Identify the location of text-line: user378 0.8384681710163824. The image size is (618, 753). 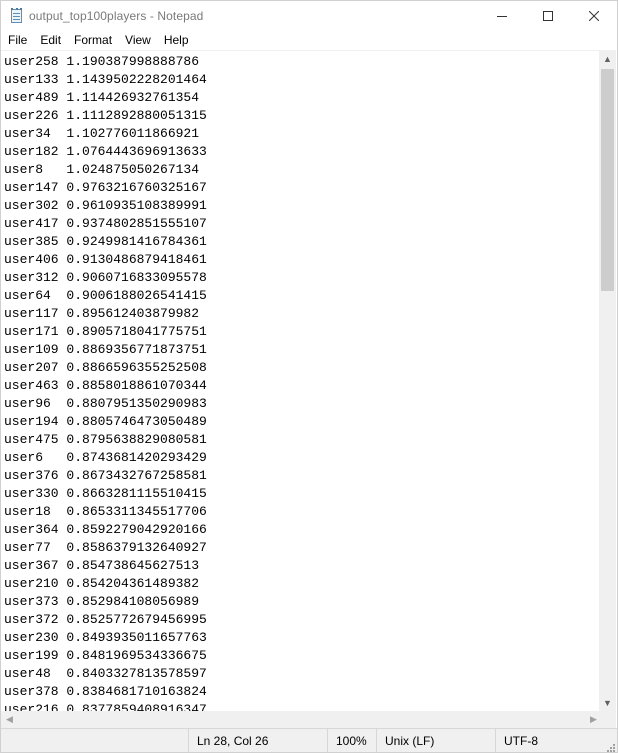
(303, 692).